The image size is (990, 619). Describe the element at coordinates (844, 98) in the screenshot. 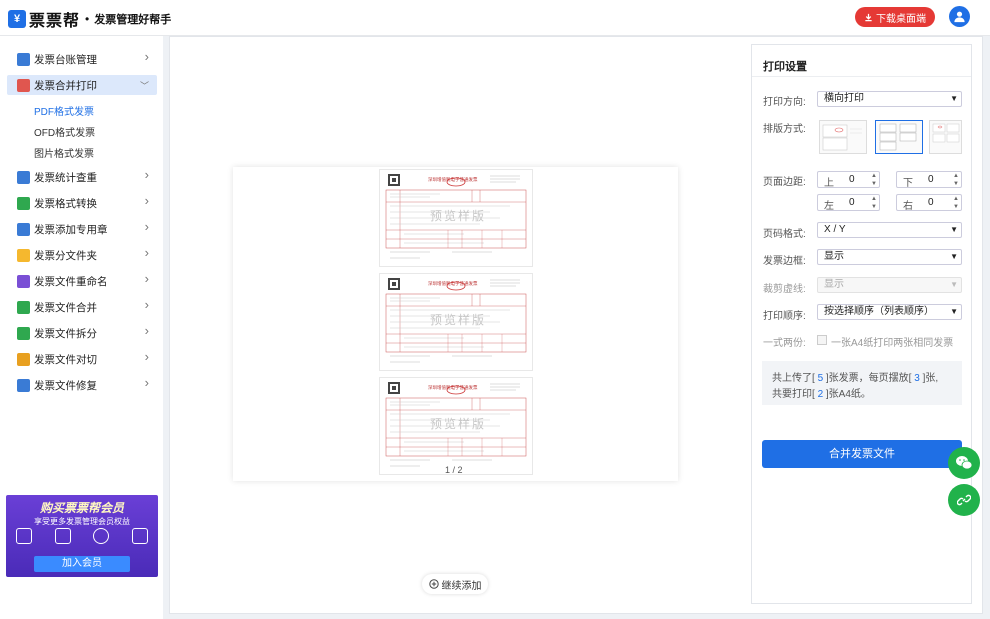

I see `orientation-value: 横向打印` at that location.